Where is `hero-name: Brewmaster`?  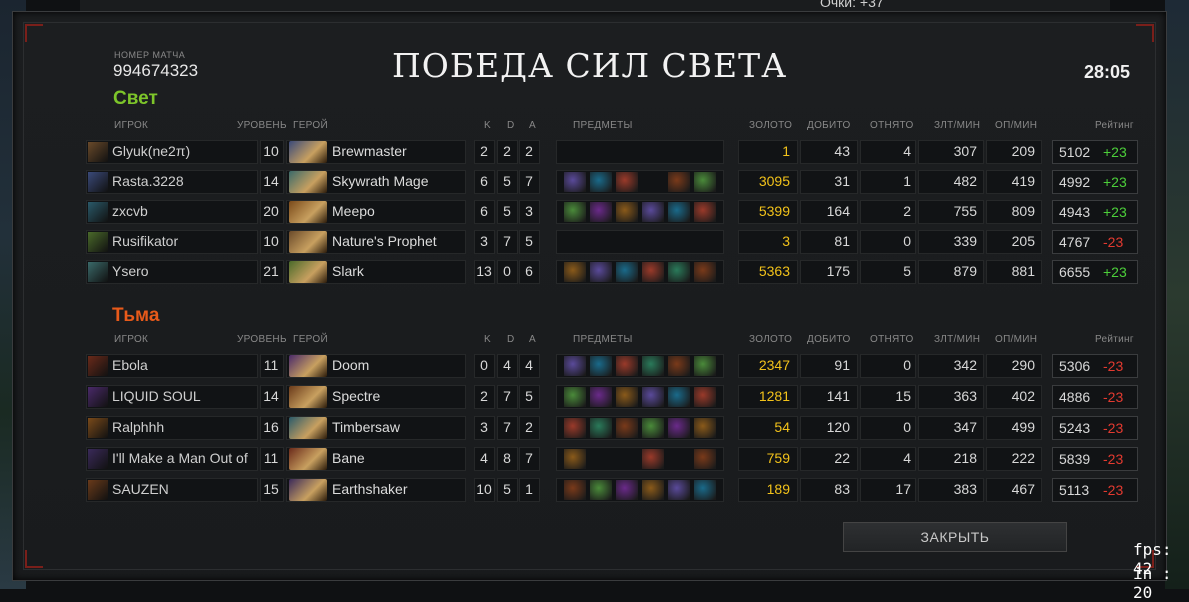 hero-name: Brewmaster is located at coordinates (369, 151).